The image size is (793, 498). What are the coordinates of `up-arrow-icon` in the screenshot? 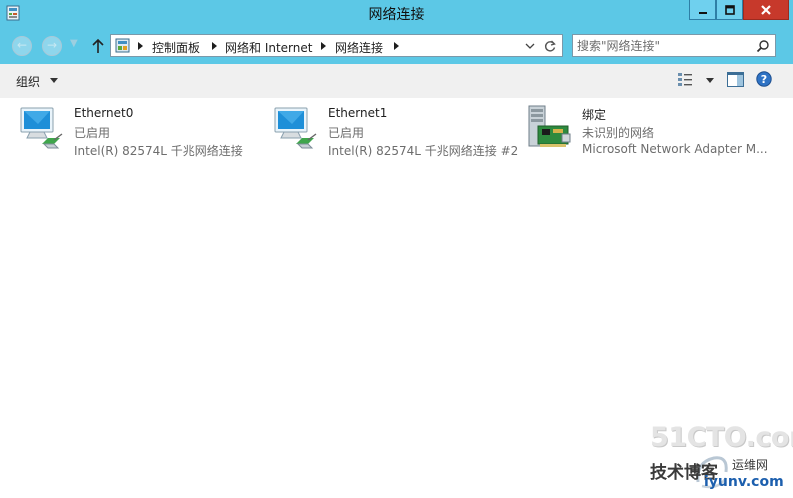 It's located at (98, 46).